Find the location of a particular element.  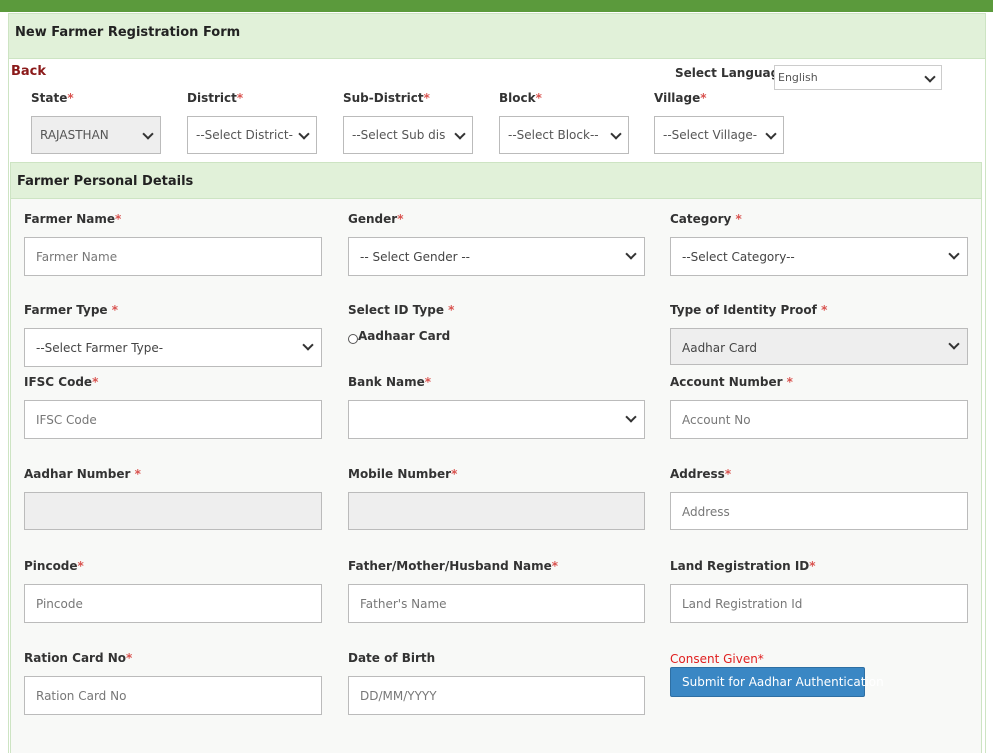

district-value: --Select District- is located at coordinates (244, 135).